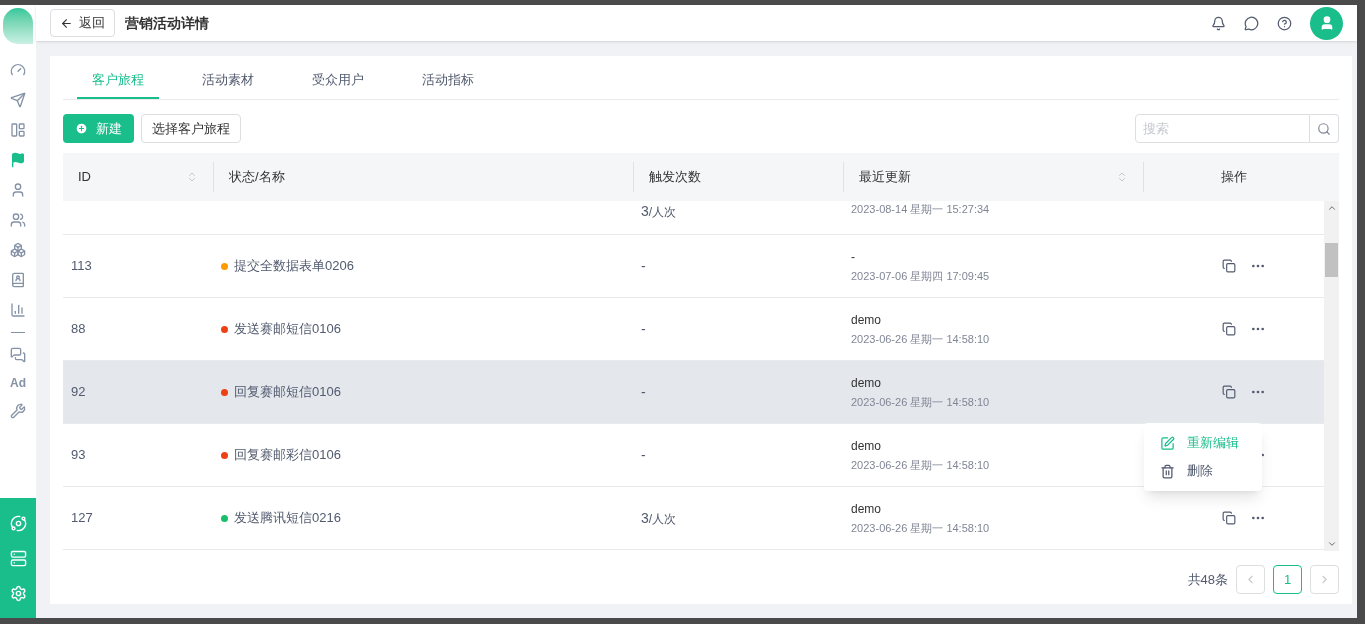  What do you see at coordinates (693, 218) in the screenshot?
I see `table-row: 3/人次 2023-08-14 星期一 15:27:34` at bounding box center [693, 218].